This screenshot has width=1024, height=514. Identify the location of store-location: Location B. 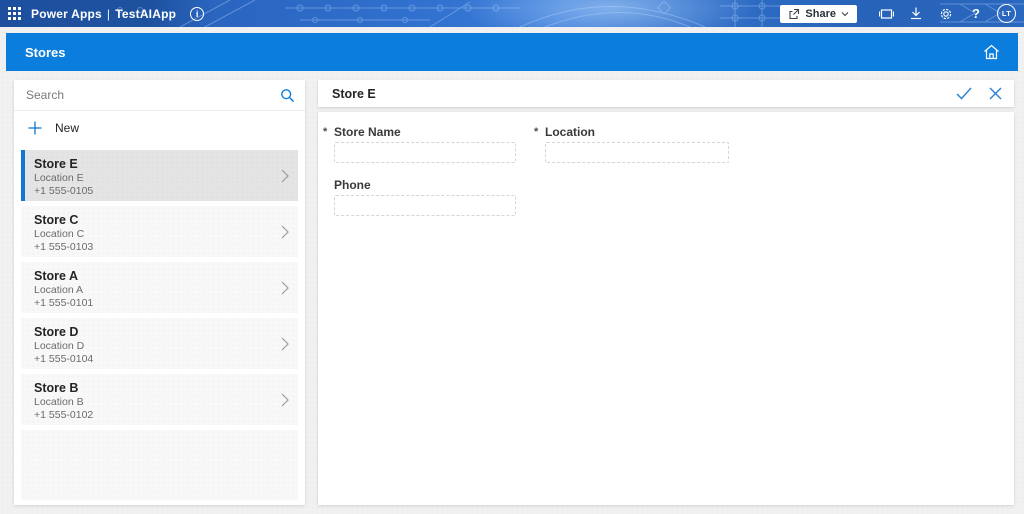
(59, 402).